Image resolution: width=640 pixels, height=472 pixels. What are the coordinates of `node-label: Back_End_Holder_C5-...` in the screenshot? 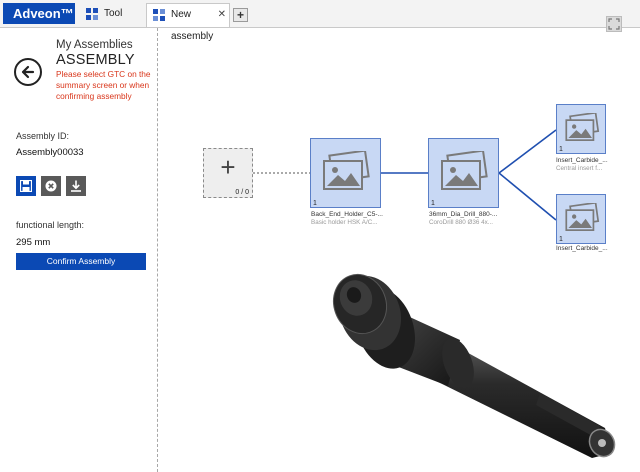 It's located at (347, 214).